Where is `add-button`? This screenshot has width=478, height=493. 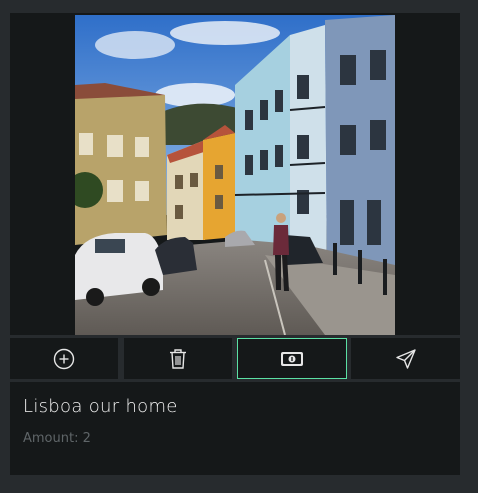
add-button is located at coordinates (64, 358).